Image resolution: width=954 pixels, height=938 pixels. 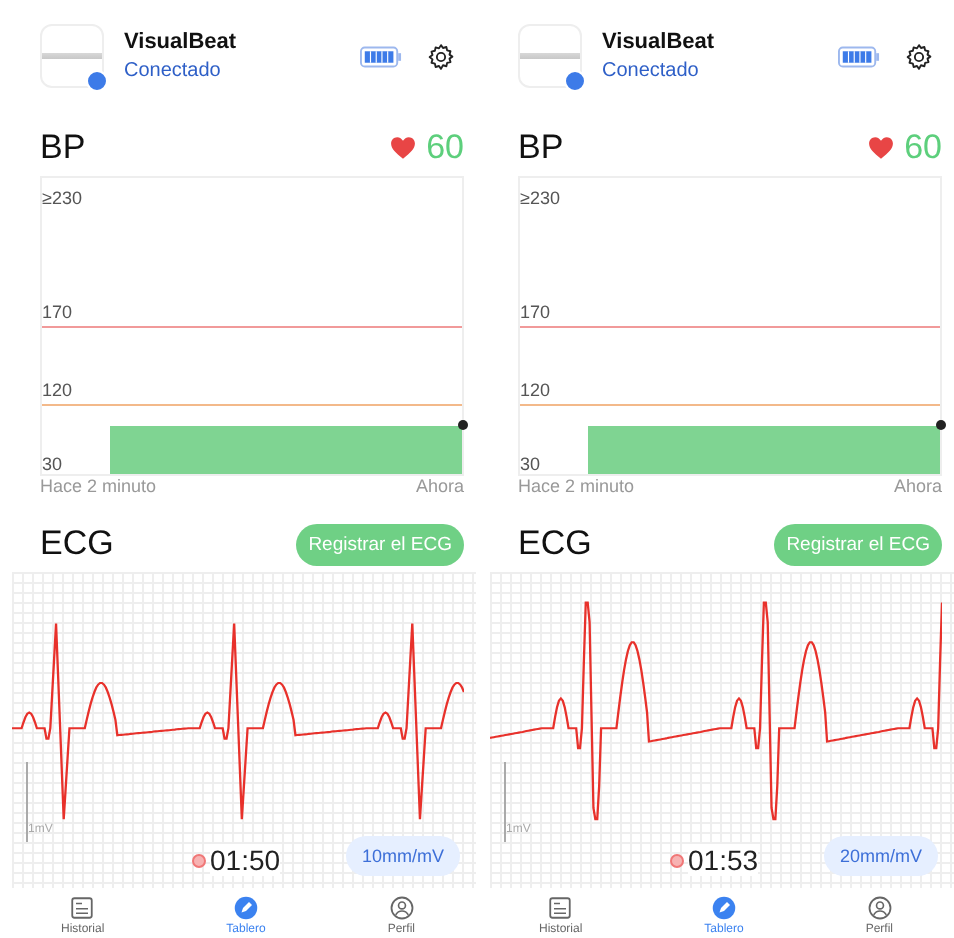 I want to click on gain-chip: 20mm/mV, so click(x=880, y=856).